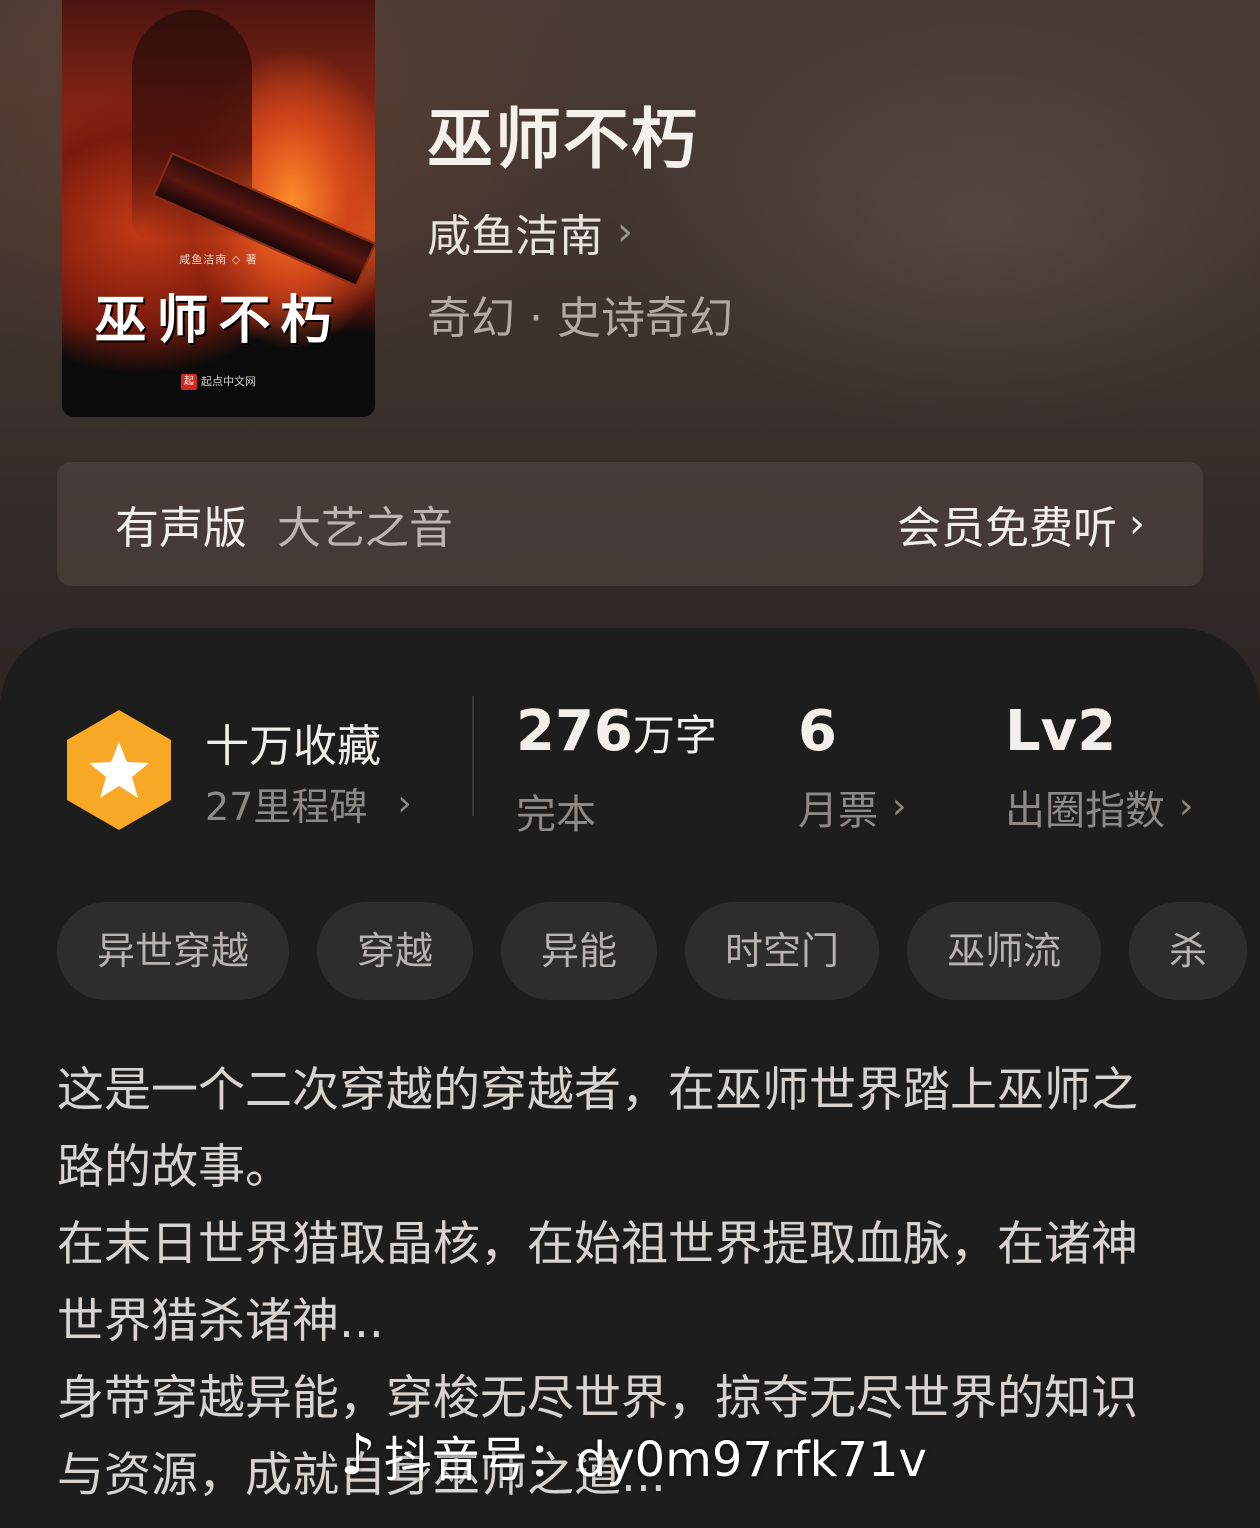 The width and height of the screenshot is (1260, 1528). Describe the element at coordinates (515, 236) in the screenshot. I see `author-name: 咸鱼洁南` at that location.